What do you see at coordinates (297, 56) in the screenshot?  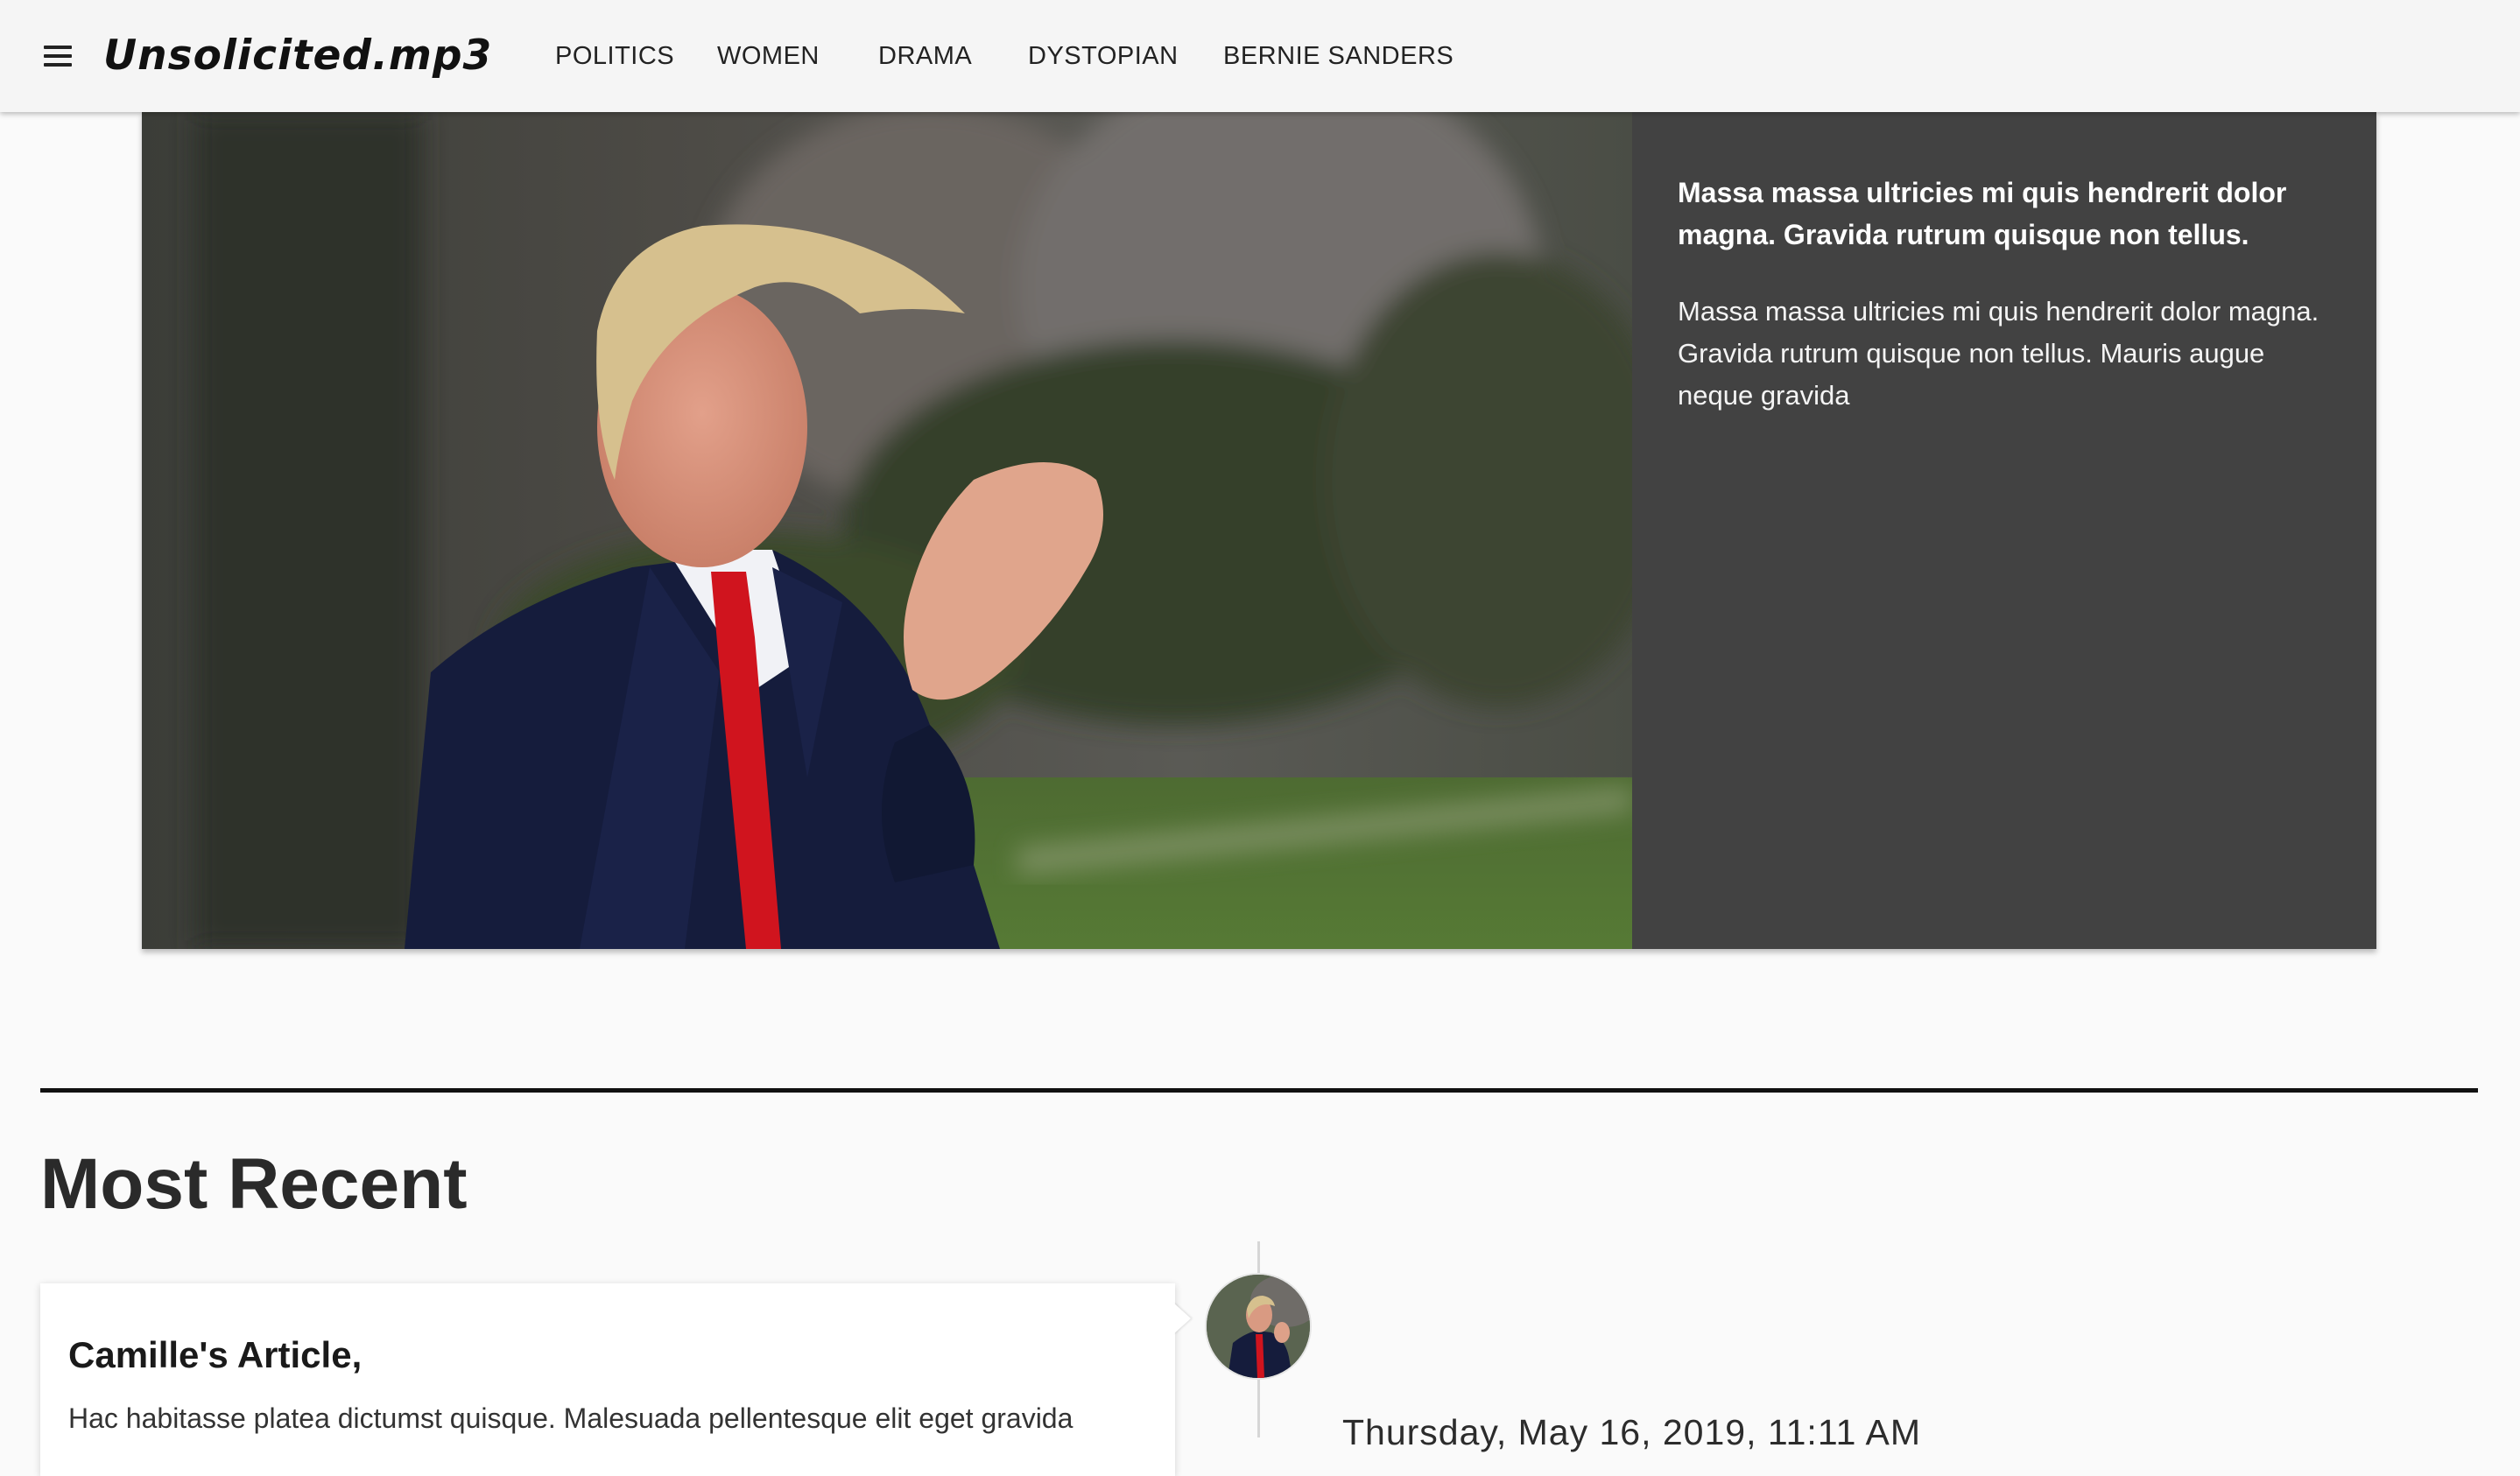 I see `site-logo: Unsolicited.mp3` at bounding box center [297, 56].